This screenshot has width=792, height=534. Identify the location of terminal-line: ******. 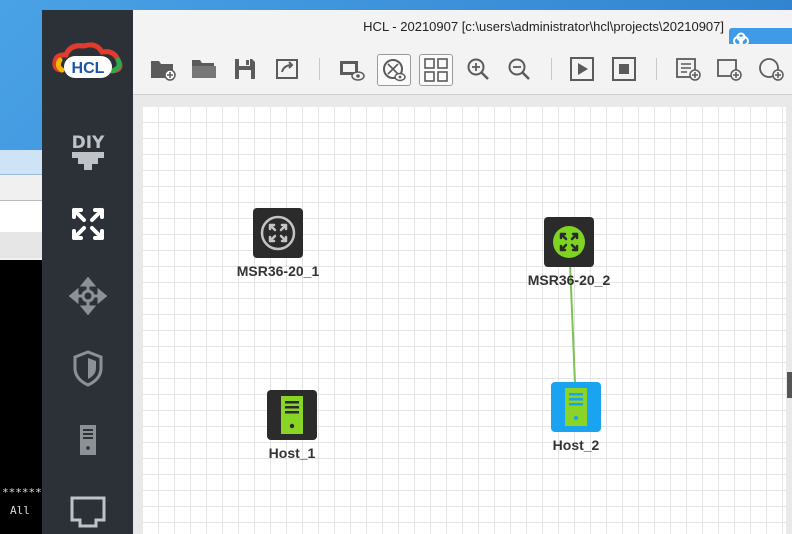
(22, 492).